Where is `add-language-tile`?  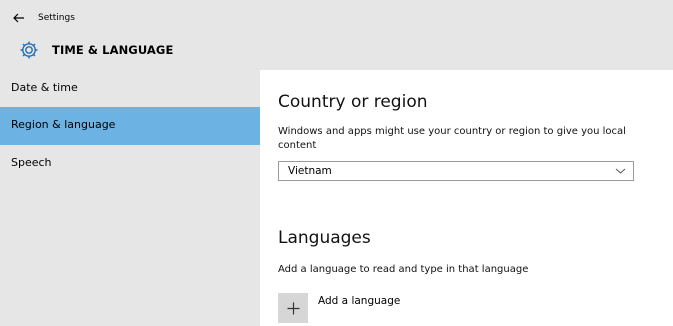 add-language-tile is located at coordinates (293, 308).